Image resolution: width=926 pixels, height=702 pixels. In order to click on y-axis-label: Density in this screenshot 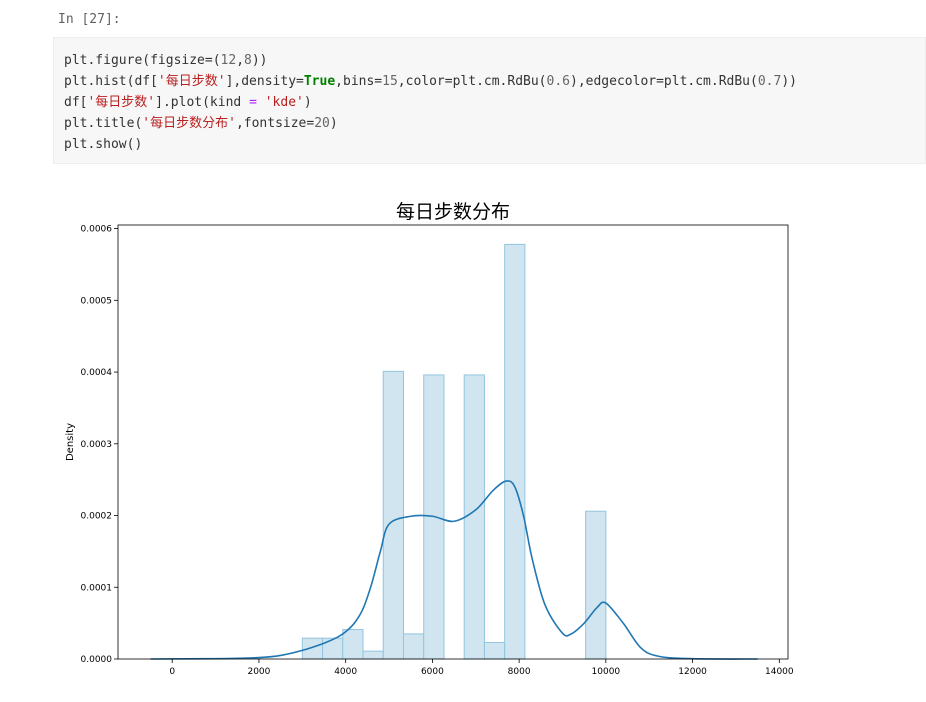, I will do `click(70, 442)`.